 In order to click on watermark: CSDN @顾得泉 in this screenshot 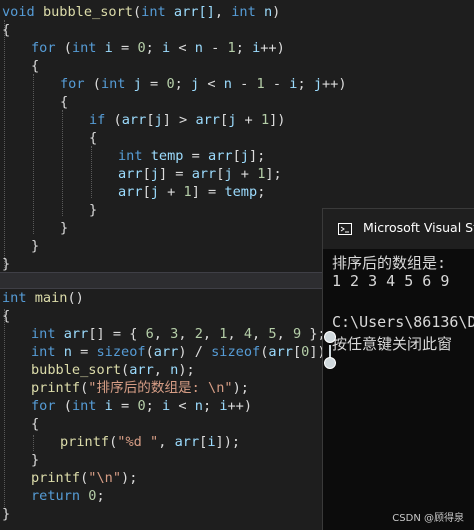, I will do `click(428, 518)`.